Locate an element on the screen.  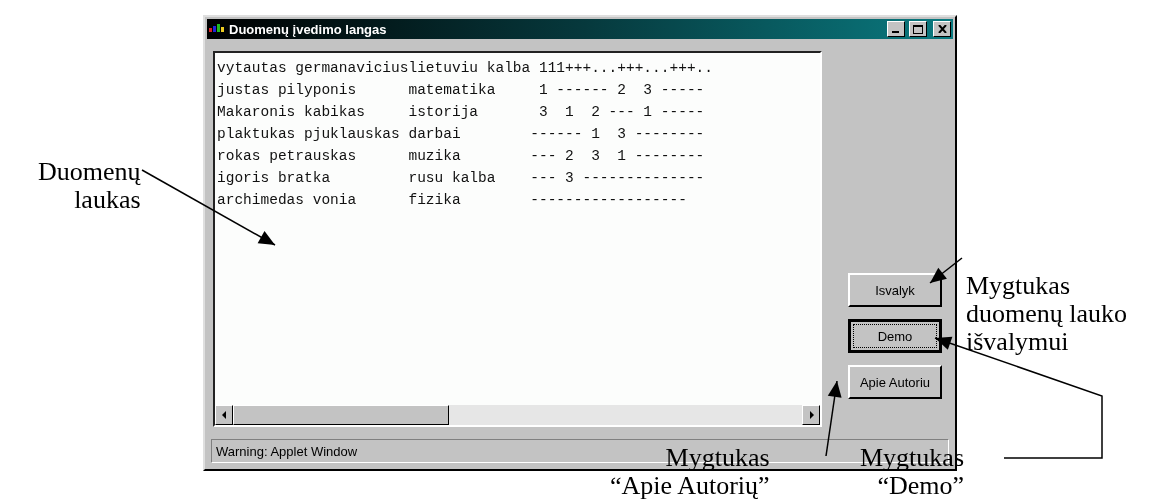
data-line: plaktukas pjuklauskas darbai ------ 1 3 -------- is located at coordinates (461, 134).